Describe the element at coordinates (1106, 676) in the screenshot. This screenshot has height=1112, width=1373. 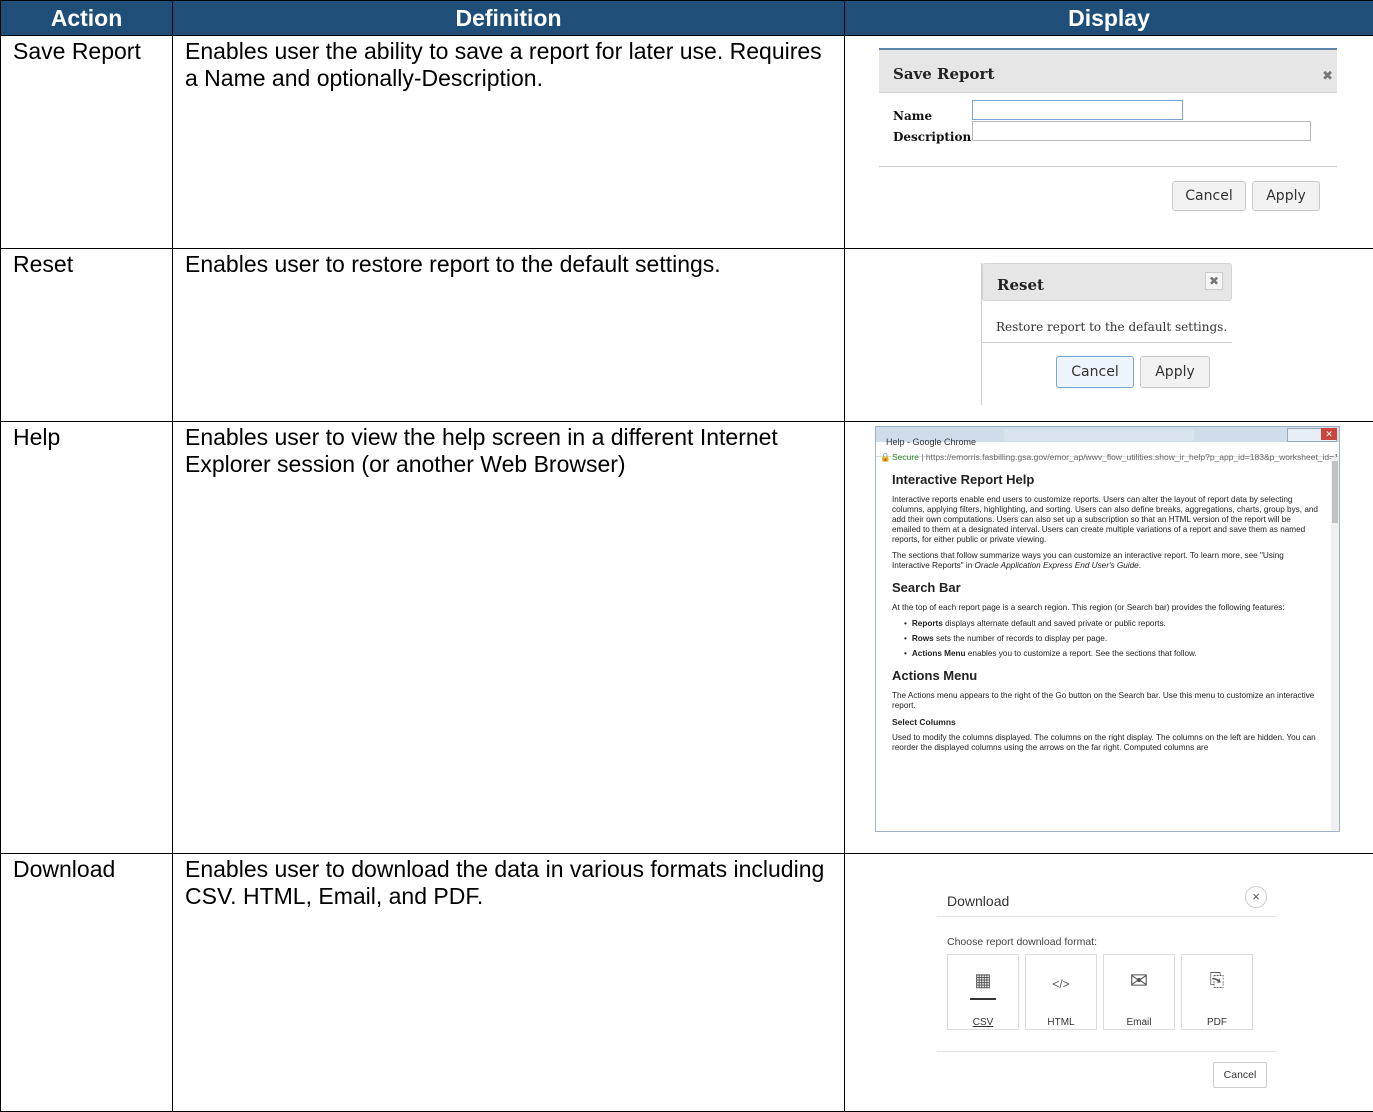
I see `actions-menu-heading: Actions Menu` at that location.